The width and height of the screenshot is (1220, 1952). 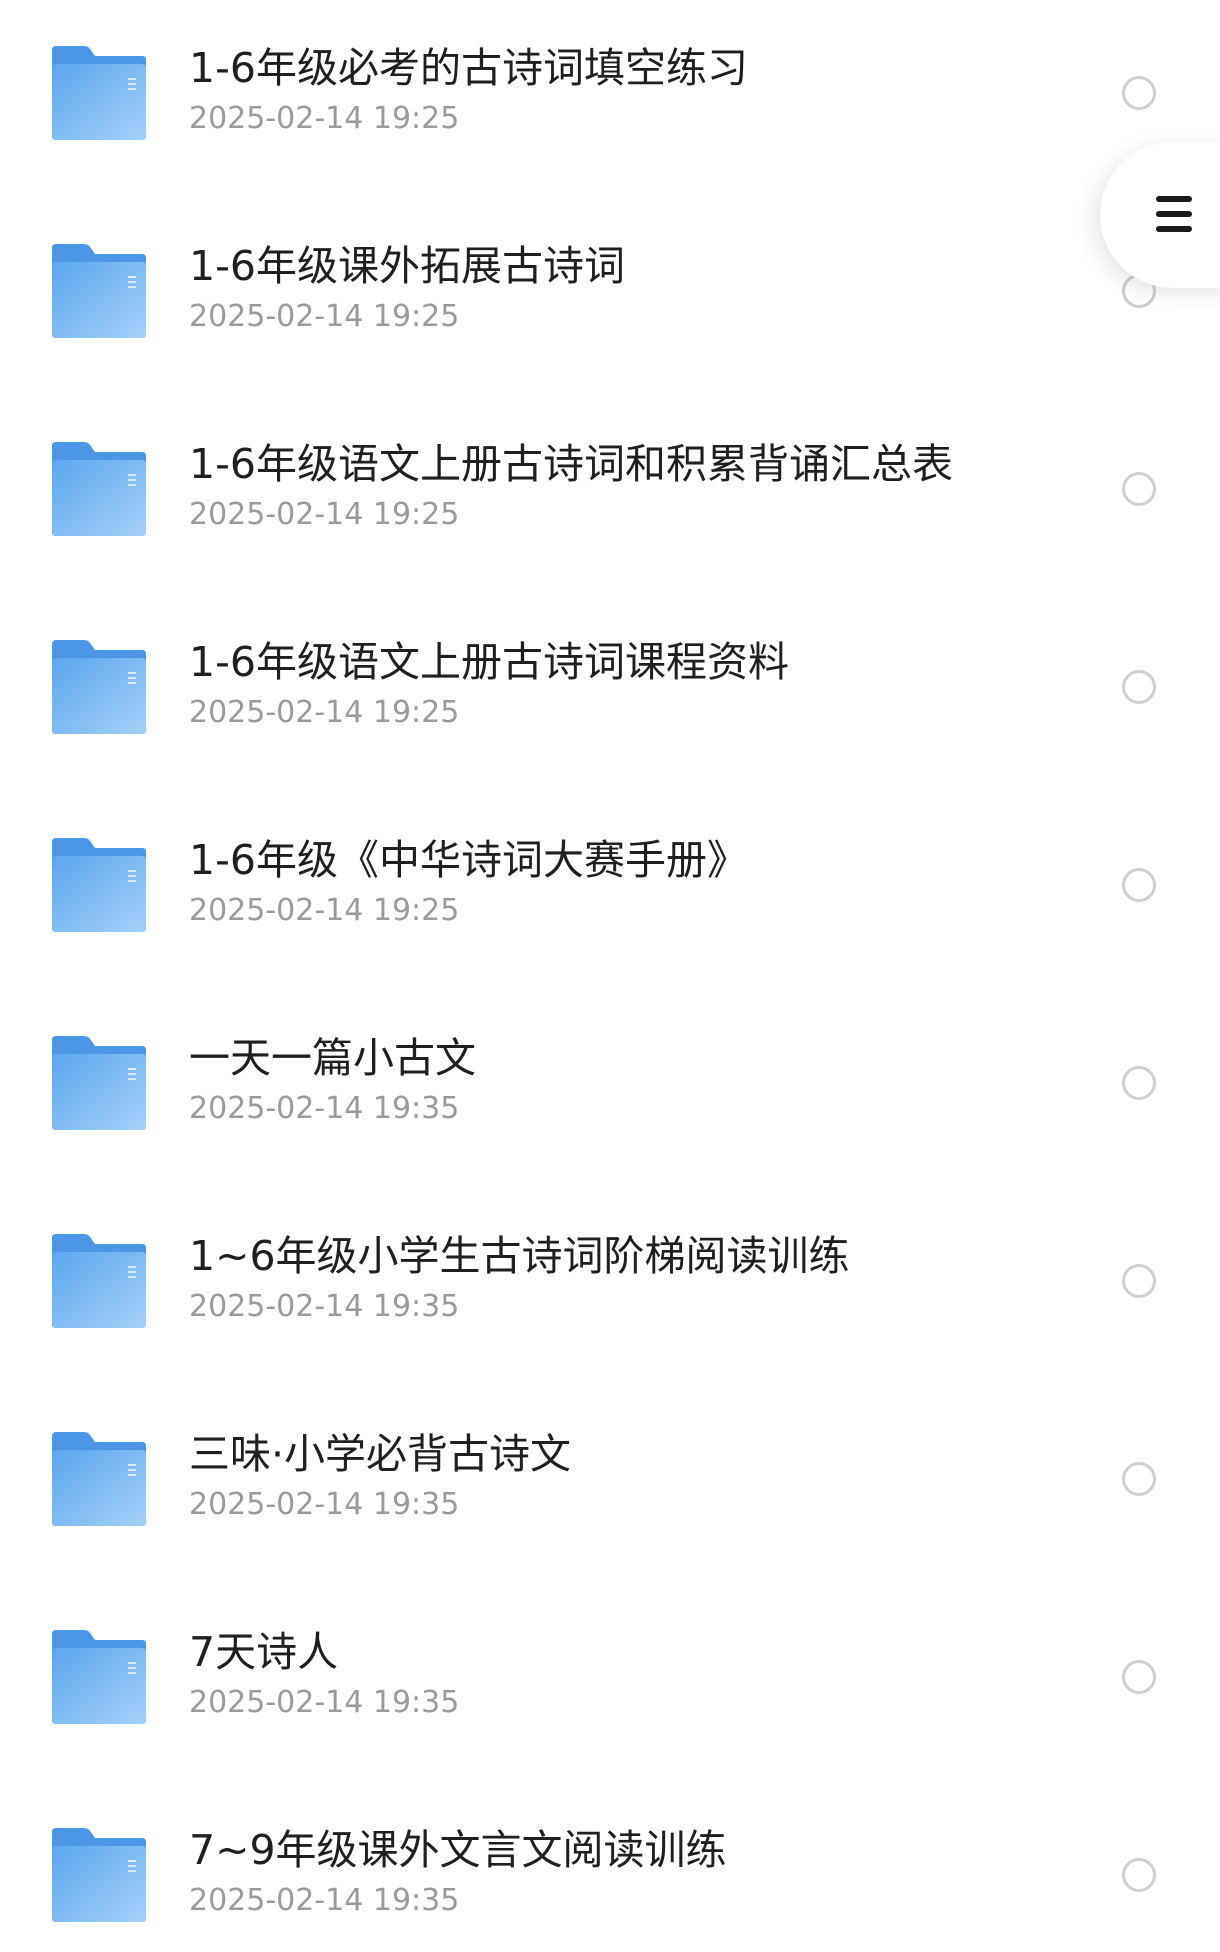 I want to click on file-text: 1-6年级语文上册古诗词课程资料 2025-02-14 19:25, so click(x=619, y=684).